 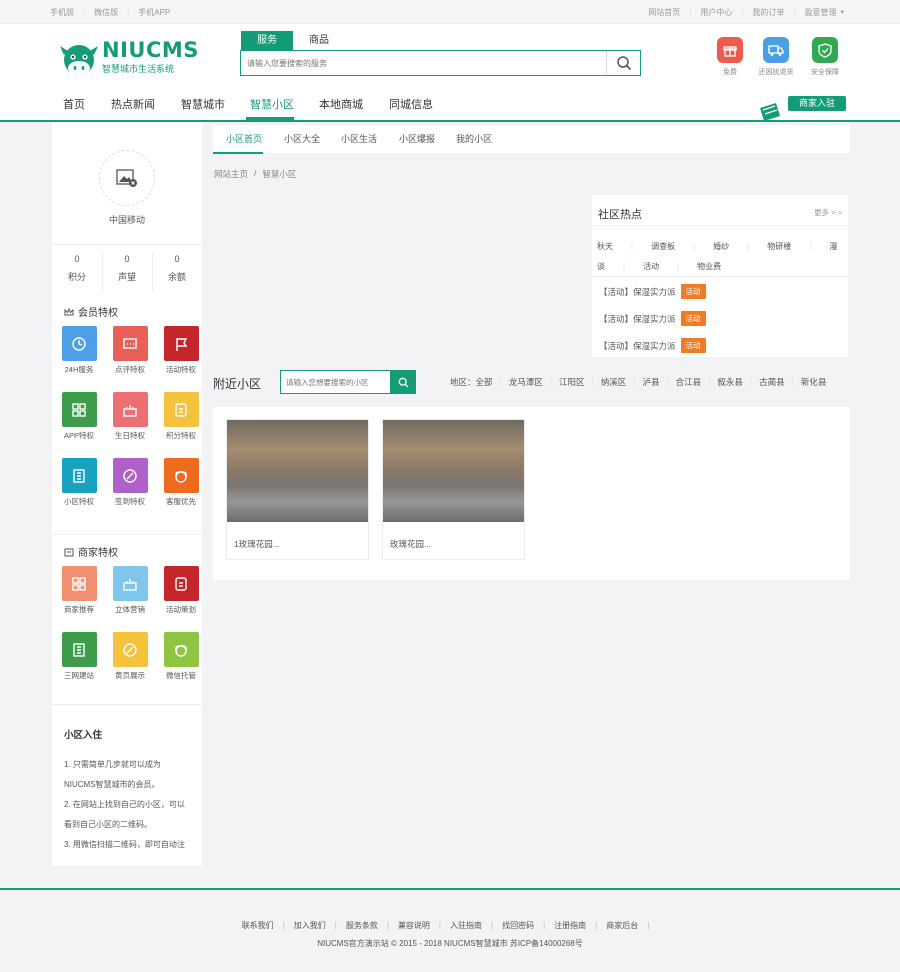 What do you see at coordinates (622, 925) in the screenshot?
I see `footer-link: 商家后台` at bounding box center [622, 925].